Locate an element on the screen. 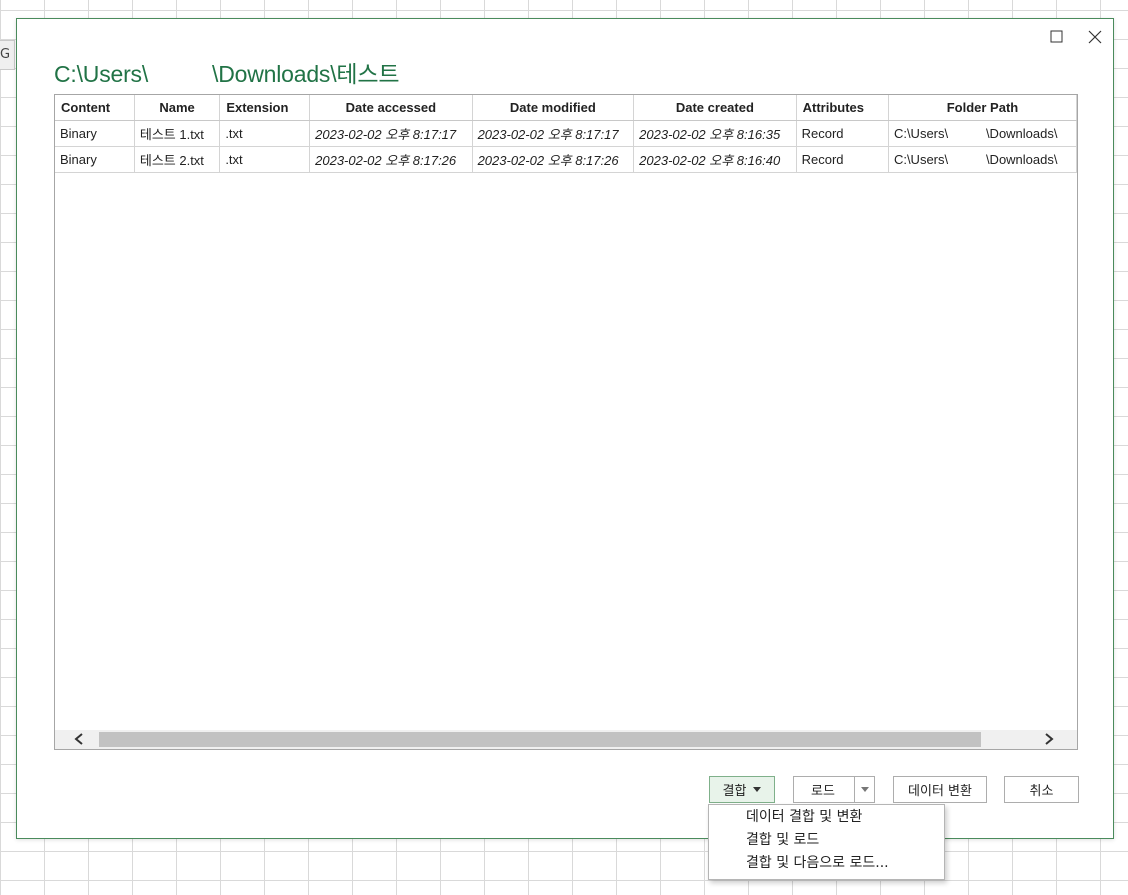 Image resolution: width=1128 pixels, height=895 pixels. maximize-button is located at coordinates (1057, 37).